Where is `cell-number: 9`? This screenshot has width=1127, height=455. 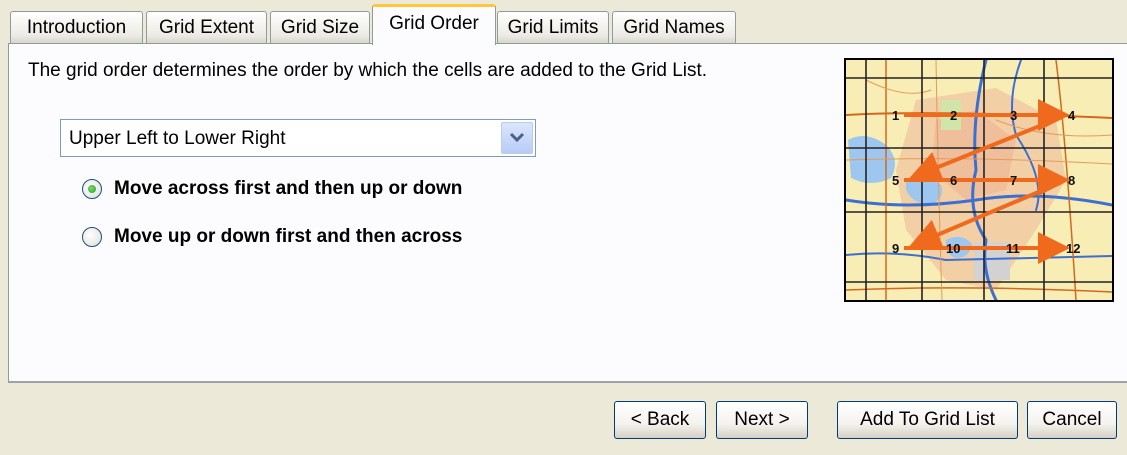
cell-number: 9 is located at coordinates (895, 248).